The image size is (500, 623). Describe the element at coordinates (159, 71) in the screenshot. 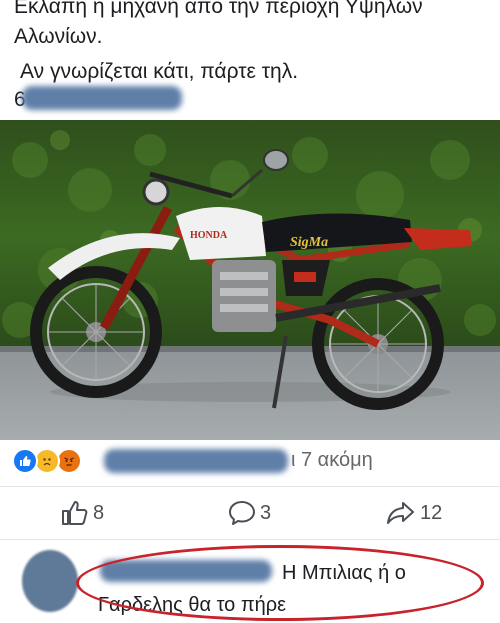

I see `post-text-line-3: Αν γνωρίζεται κάτι, πάρτε τηλ.` at that location.